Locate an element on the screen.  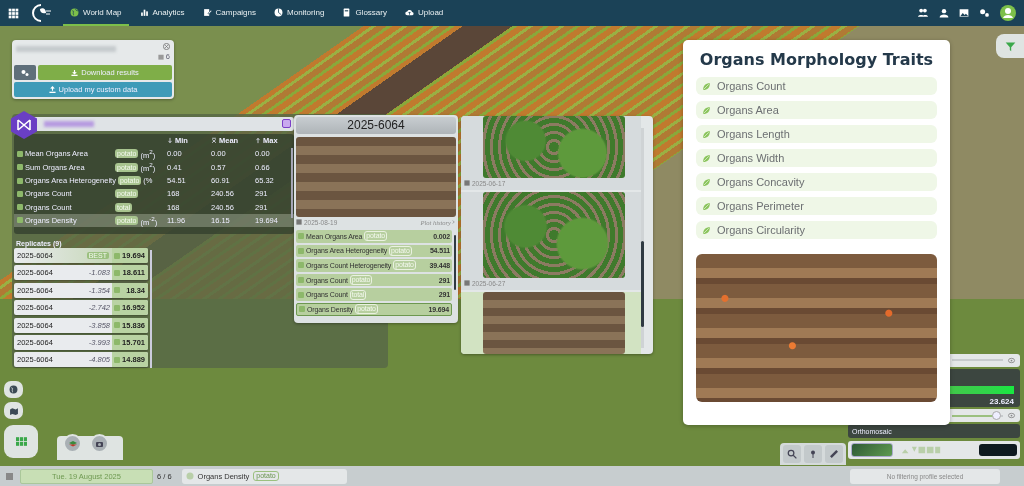
ruler-button is located at coordinates (834, 454).